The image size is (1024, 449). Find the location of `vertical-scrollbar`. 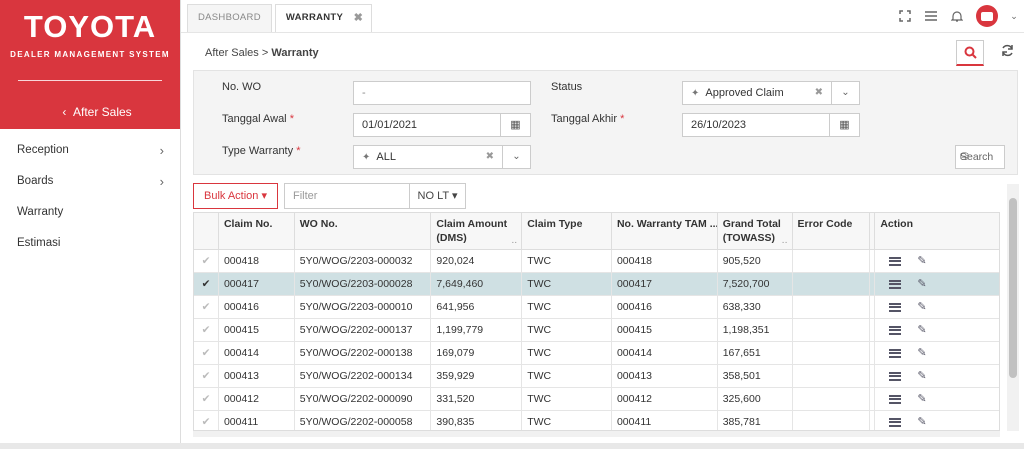

vertical-scrollbar is located at coordinates (1013, 307).